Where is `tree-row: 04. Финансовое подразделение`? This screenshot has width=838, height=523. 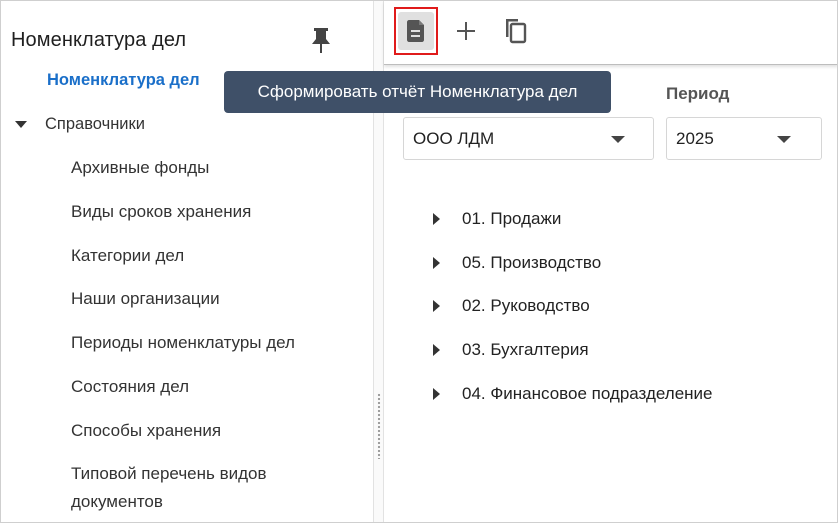 tree-row: 04. Финансовое подразделение is located at coordinates (573, 394).